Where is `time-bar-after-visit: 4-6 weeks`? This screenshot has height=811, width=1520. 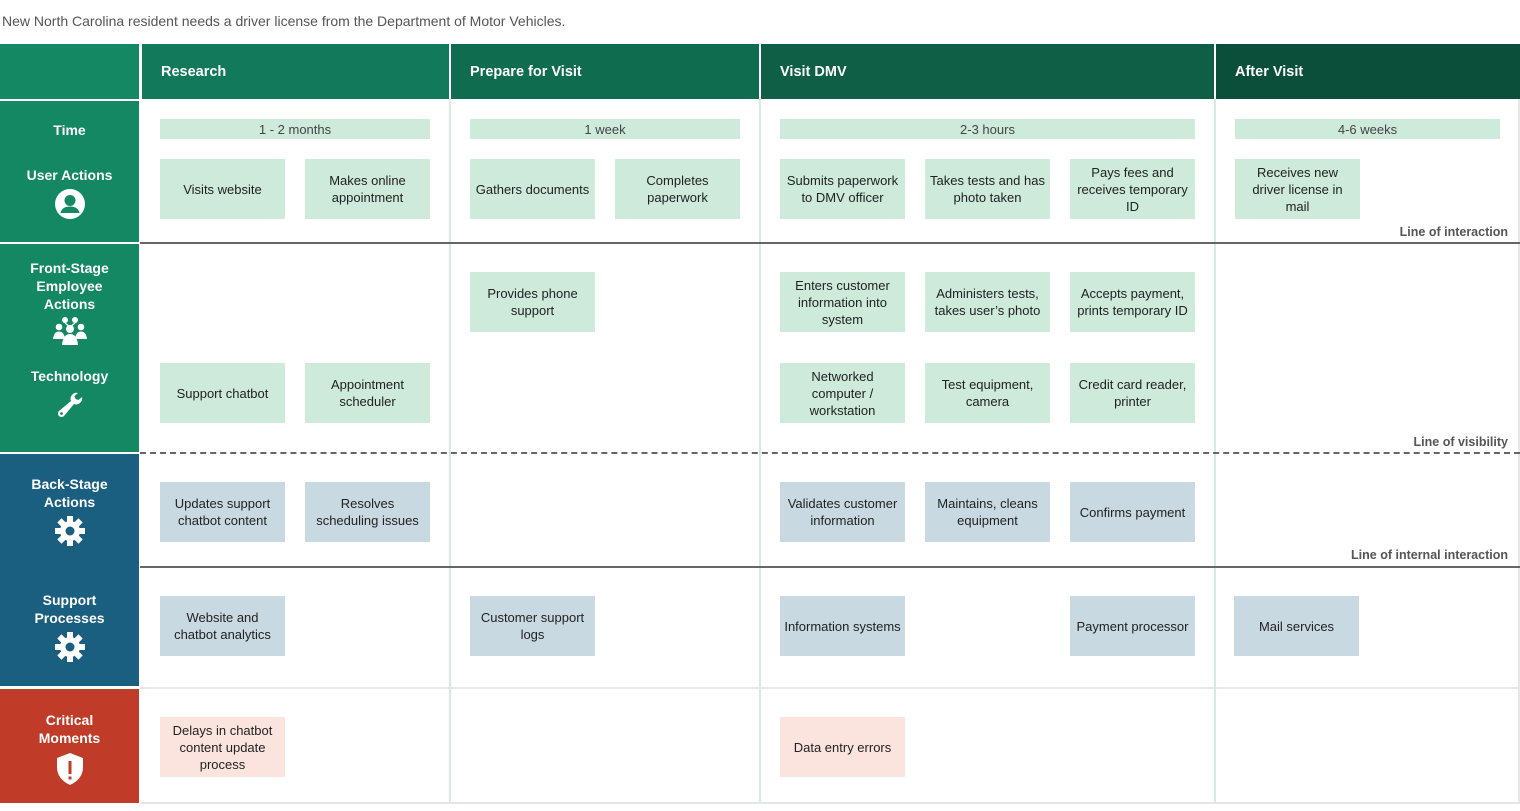 time-bar-after-visit: 4-6 weeks is located at coordinates (1367, 129).